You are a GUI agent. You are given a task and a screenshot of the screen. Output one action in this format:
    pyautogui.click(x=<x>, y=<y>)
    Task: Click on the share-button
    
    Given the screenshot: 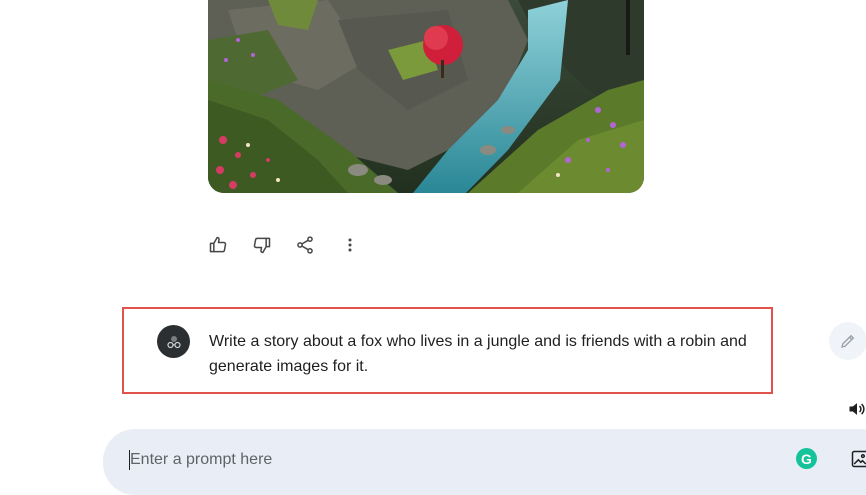 What is the action you would take?
    pyautogui.click(x=305, y=245)
    